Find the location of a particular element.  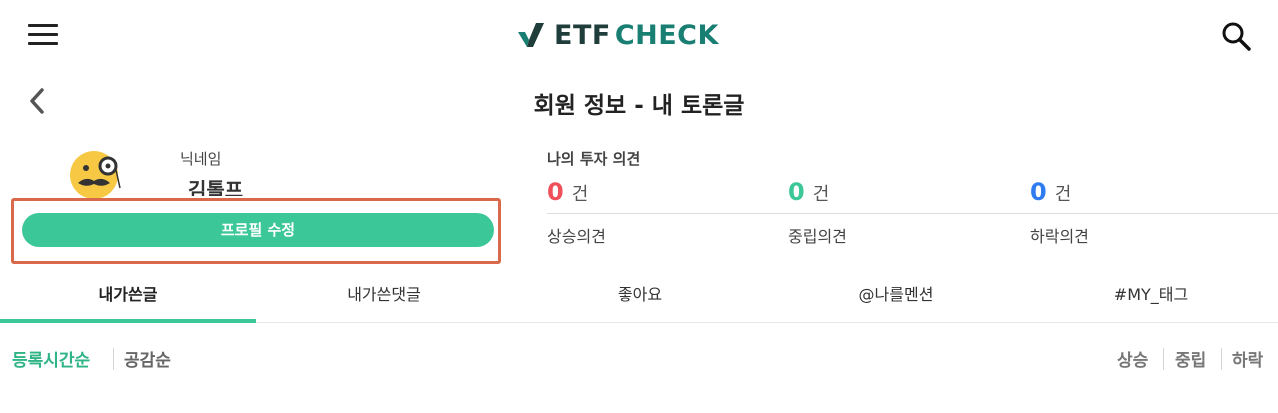

fall-count-unit: 건 is located at coordinates (1063, 194).